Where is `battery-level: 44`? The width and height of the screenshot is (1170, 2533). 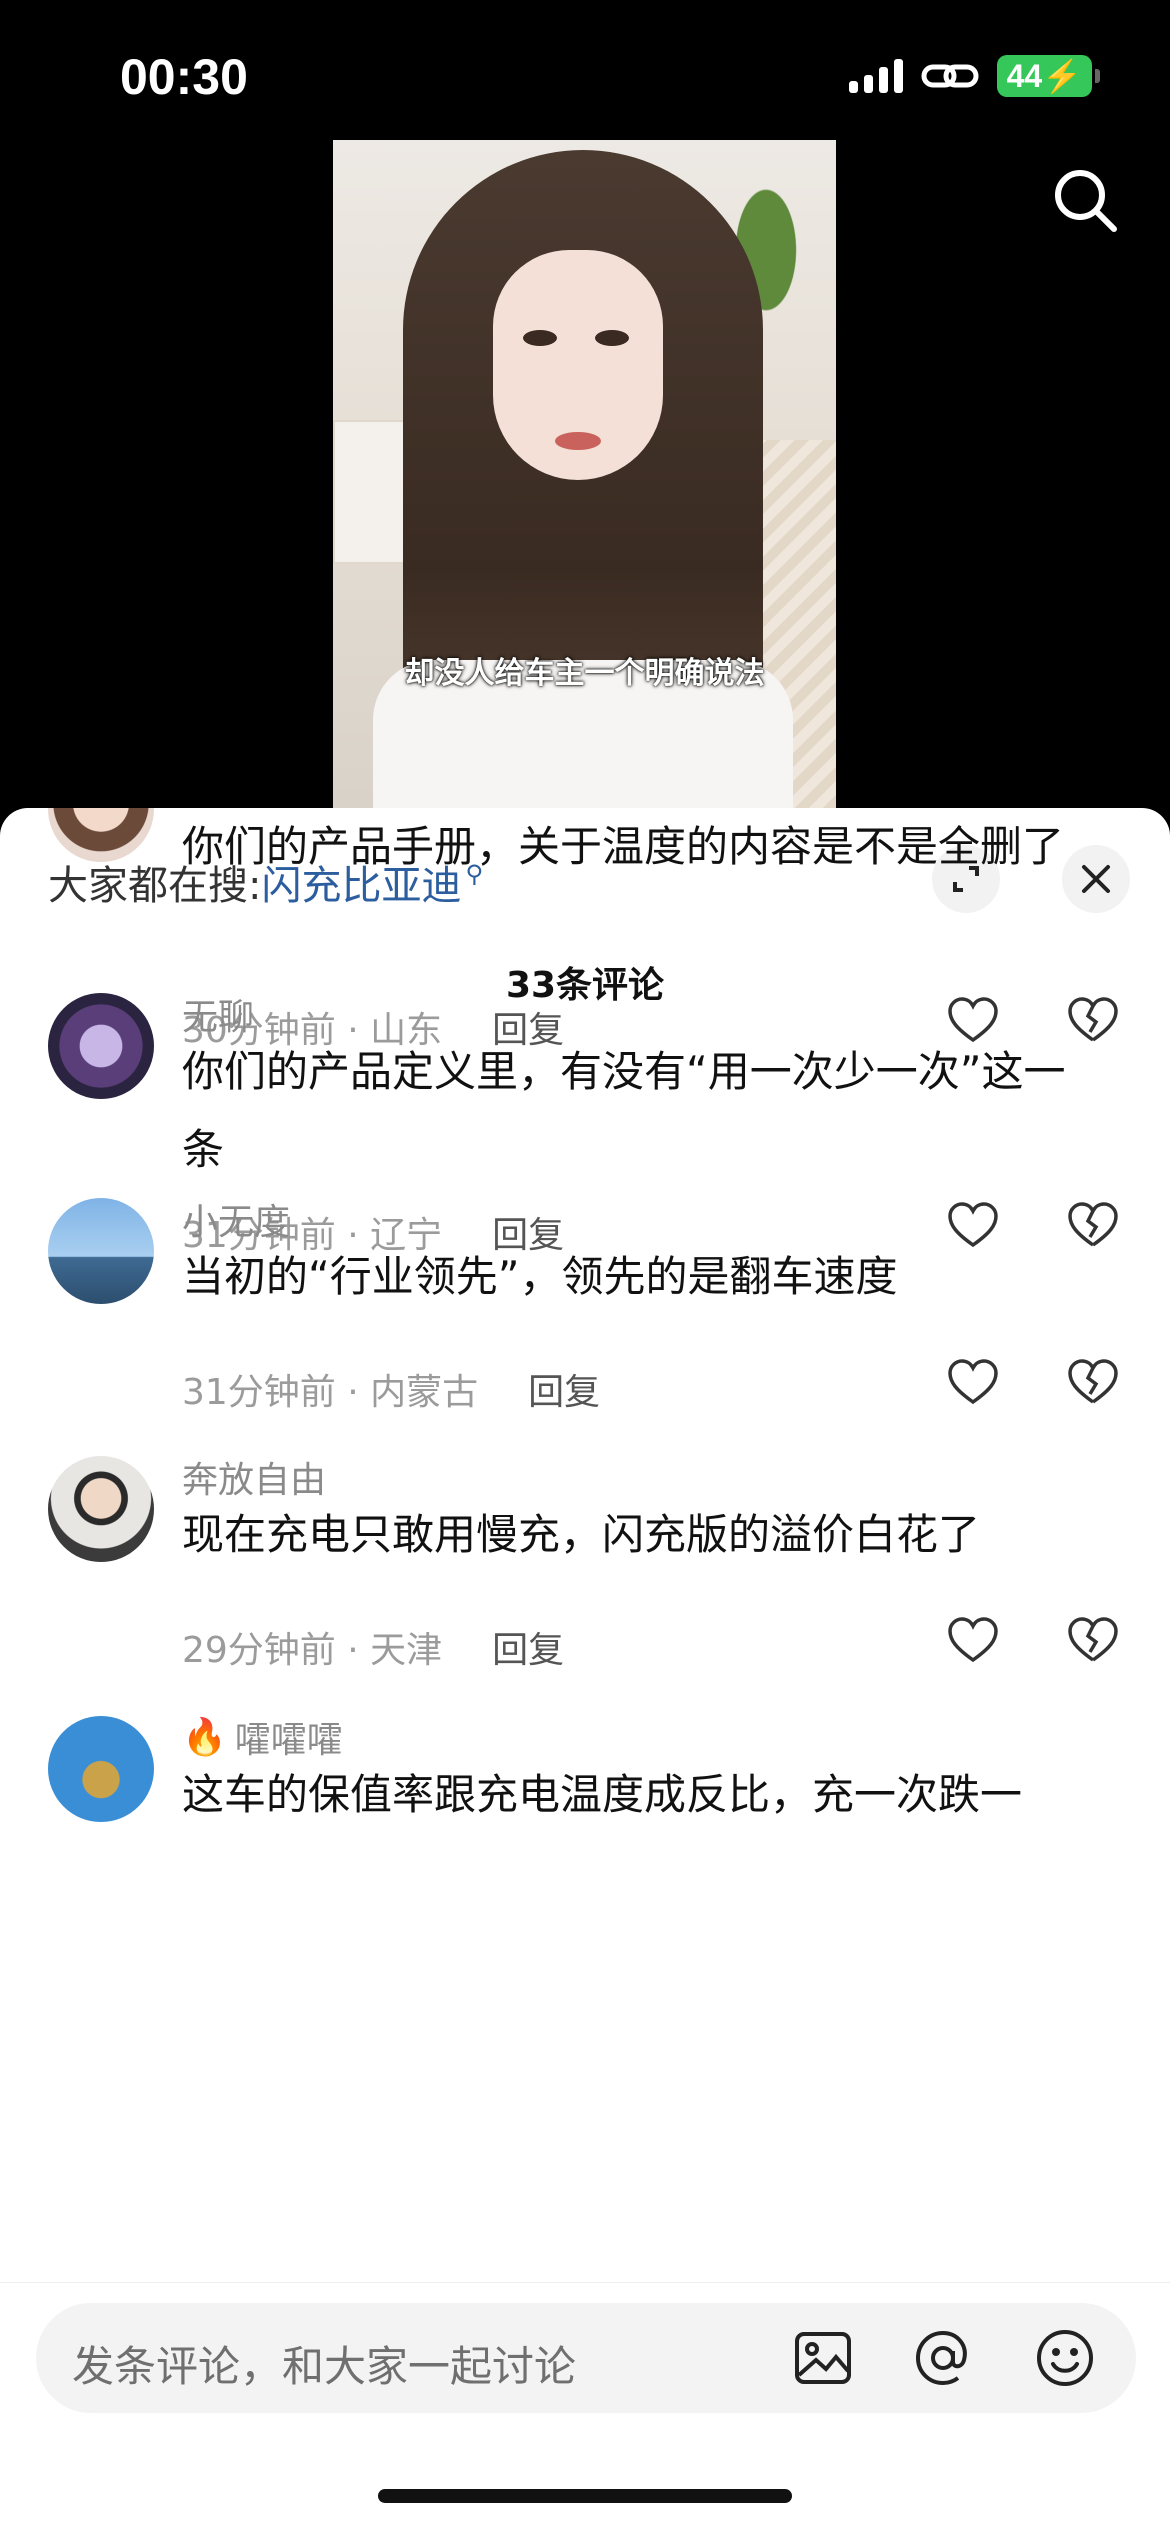 battery-level: 44 is located at coordinates (1024, 76).